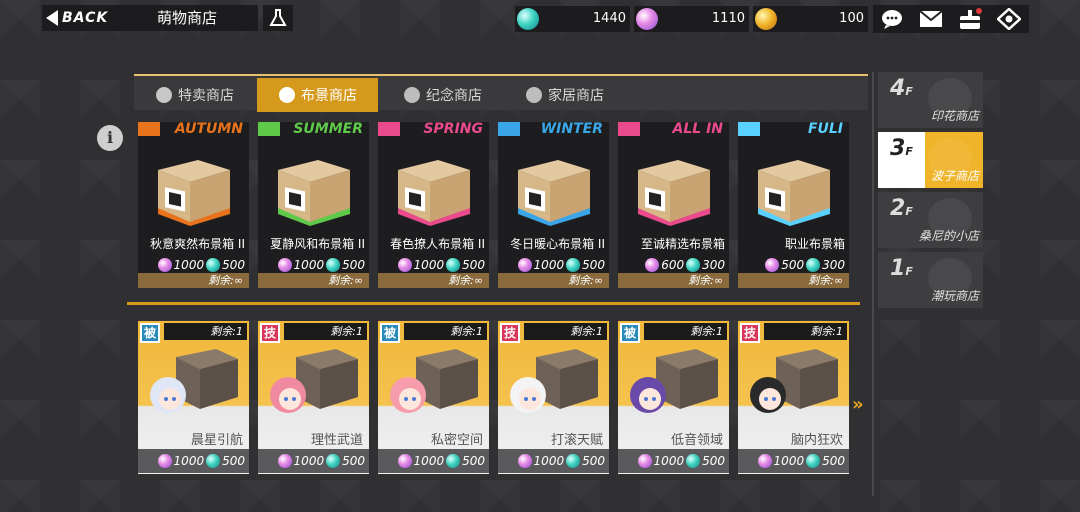  Describe the element at coordinates (673, 205) in the screenshot. I see `scenery-box-card: ALL IN 至诚精选布景箱 600 300 剩余:∞` at that location.